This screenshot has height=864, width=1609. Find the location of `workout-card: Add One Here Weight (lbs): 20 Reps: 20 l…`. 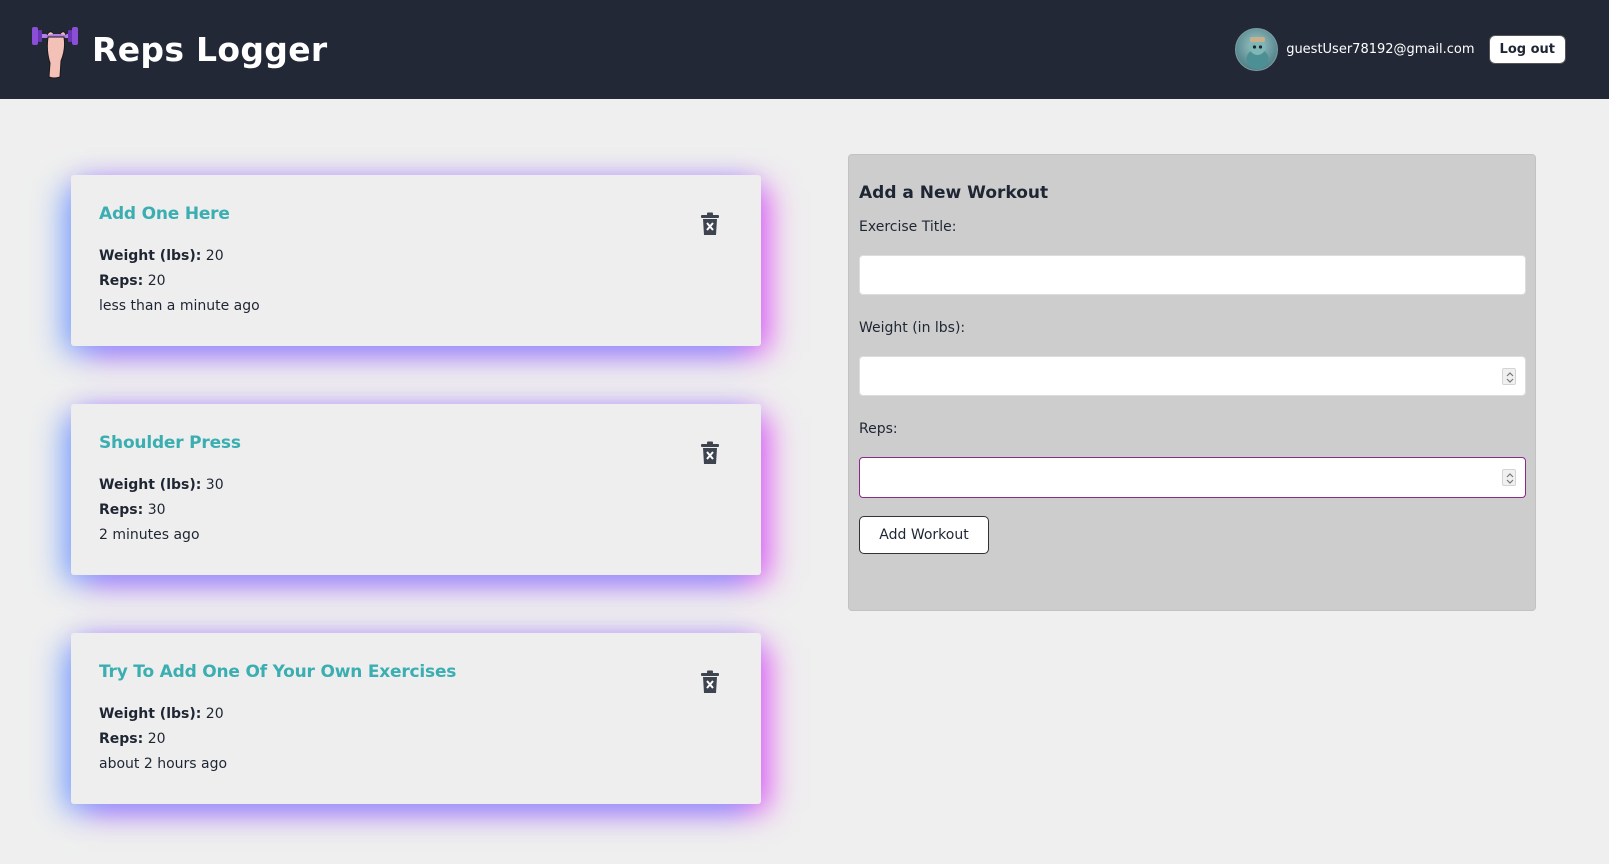

workout-card: Add One Here Weight (lbs): 20 Reps: 20 l… is located at coordinates (416, 260).